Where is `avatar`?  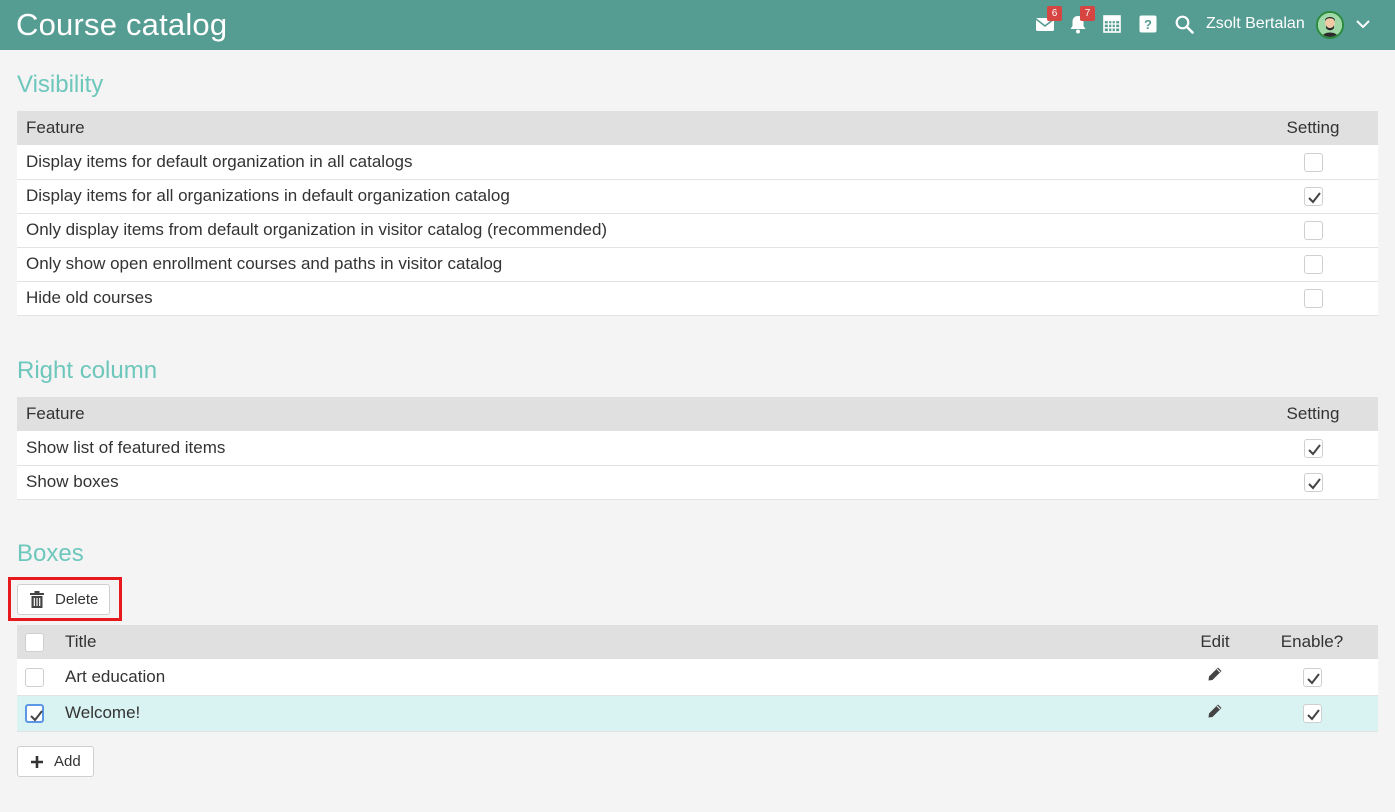
avatar is located at coordinates (1330, 25).